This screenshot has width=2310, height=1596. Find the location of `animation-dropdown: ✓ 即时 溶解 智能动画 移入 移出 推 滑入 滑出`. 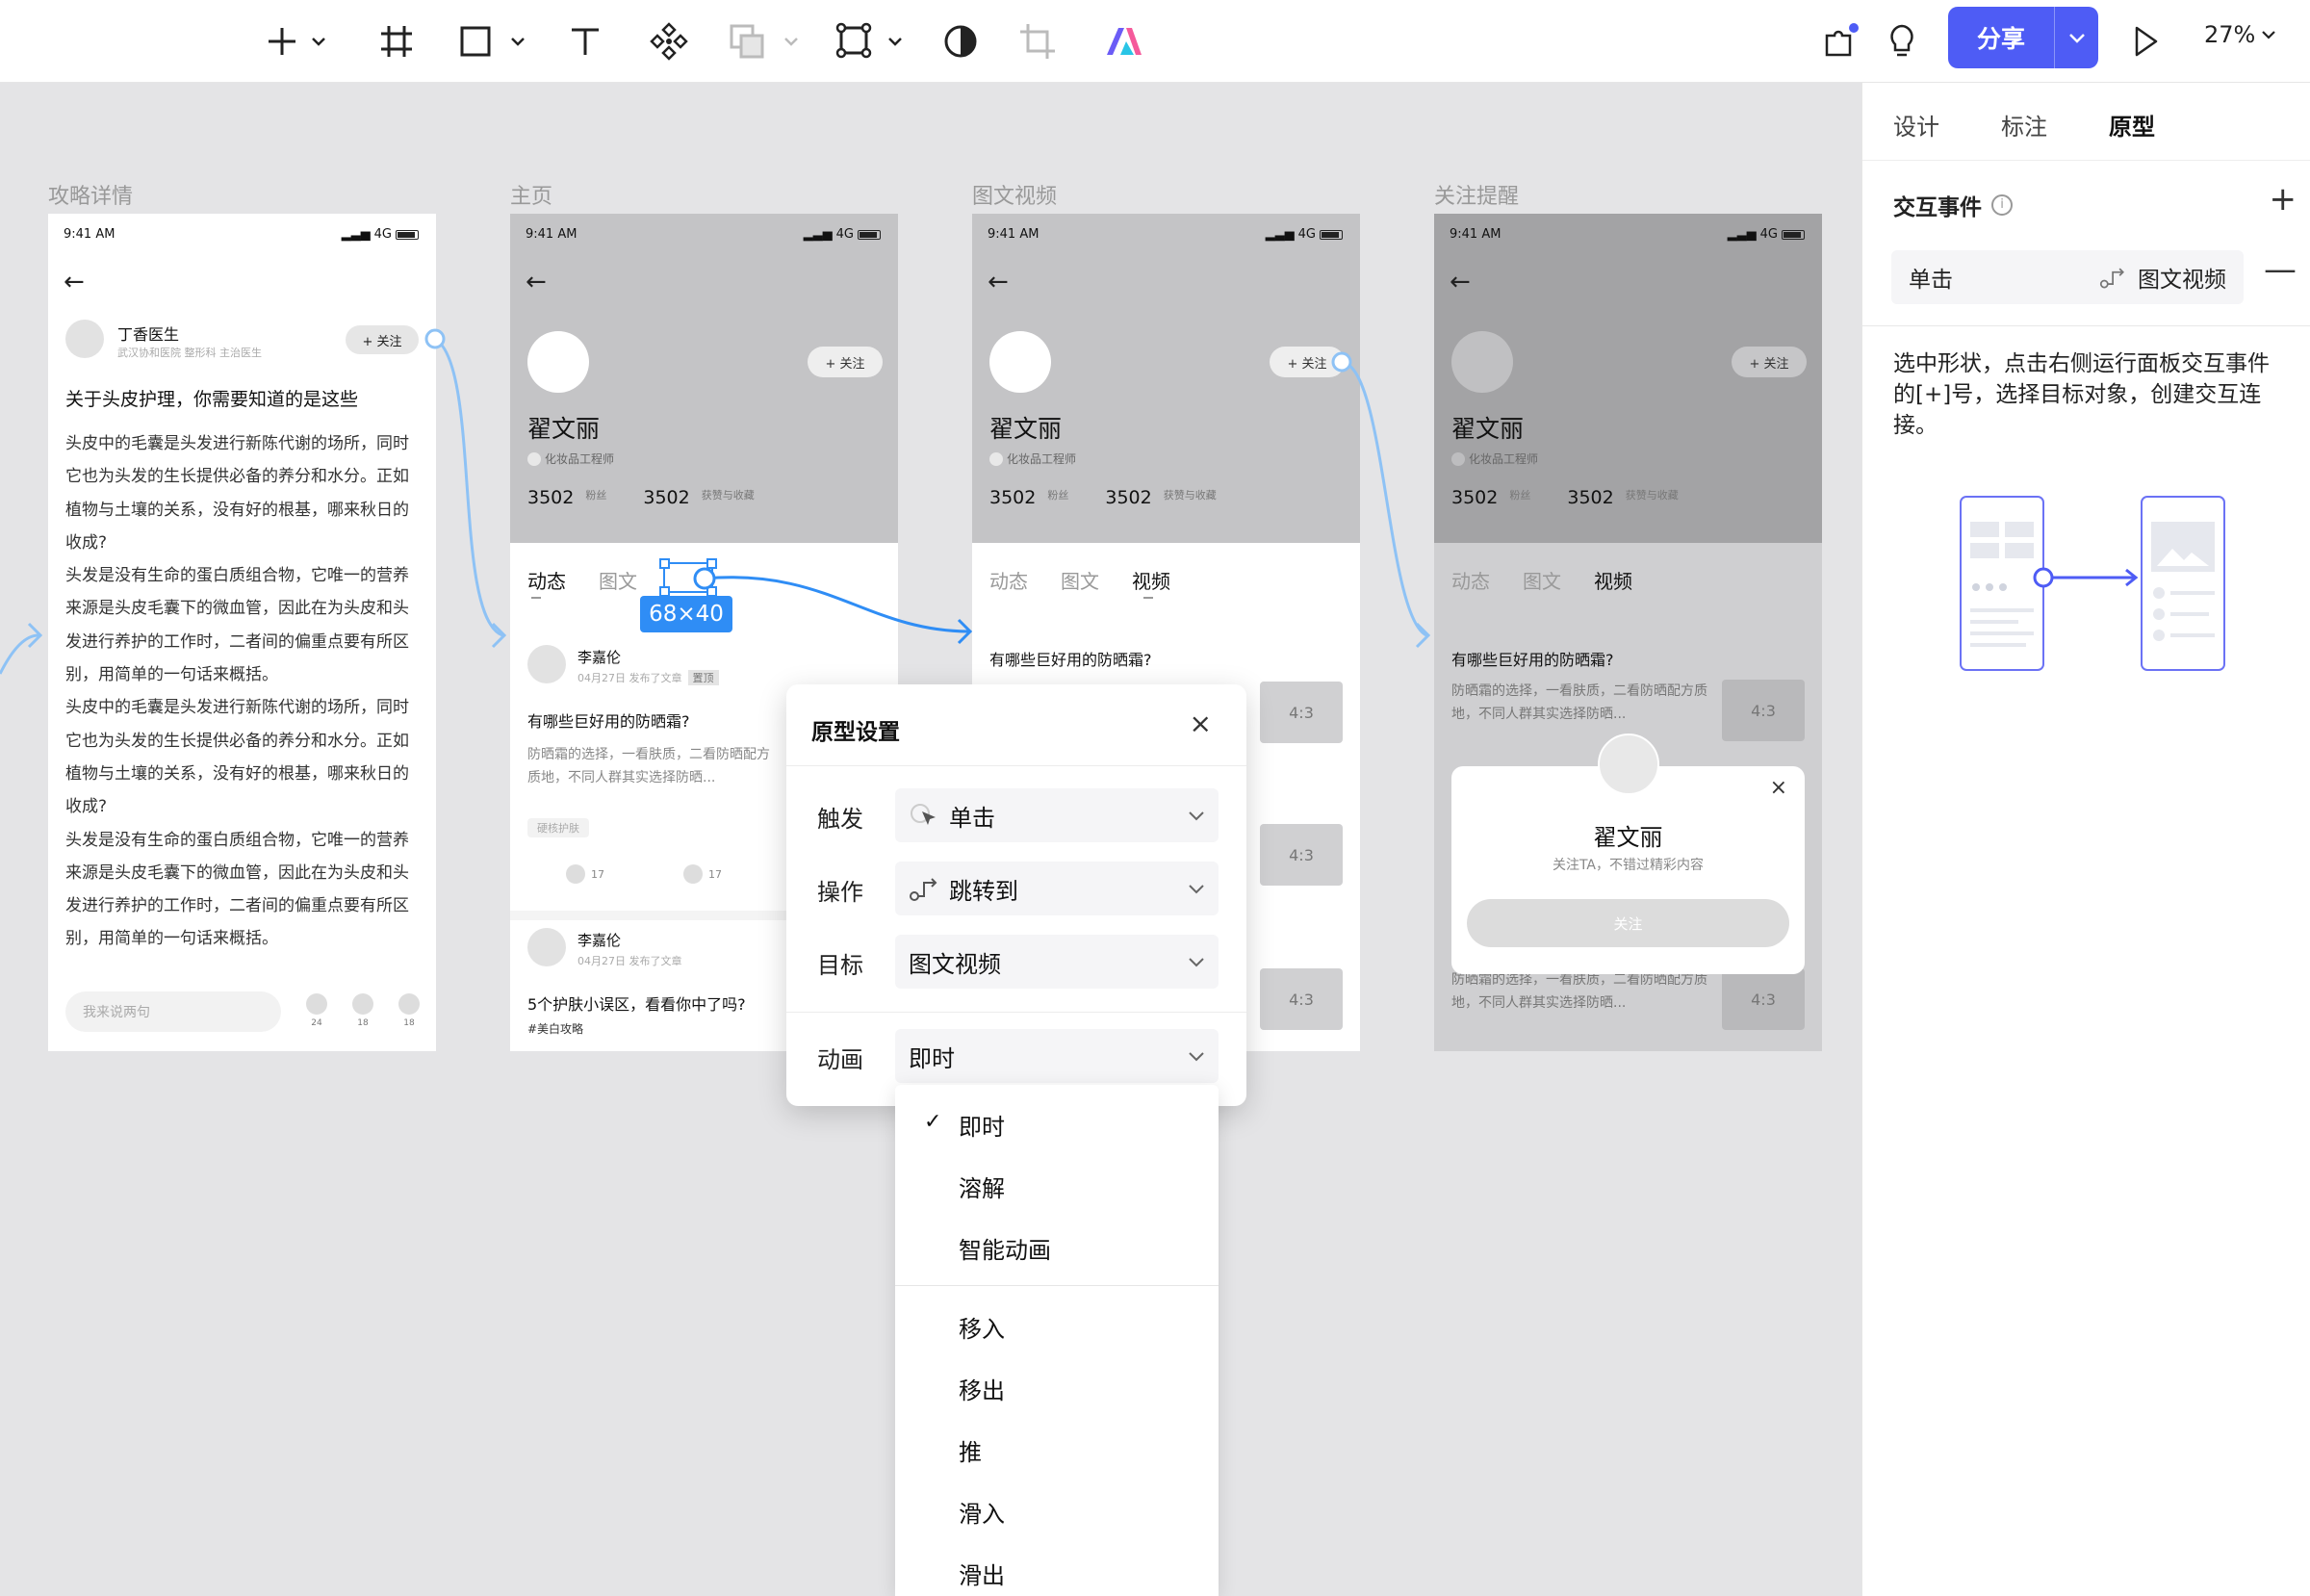

animation-dropdown: ✓ 即时 溶解 智能动画 移入 移出 推 滑入 滑出 is located at coordinates (1057, 1340).